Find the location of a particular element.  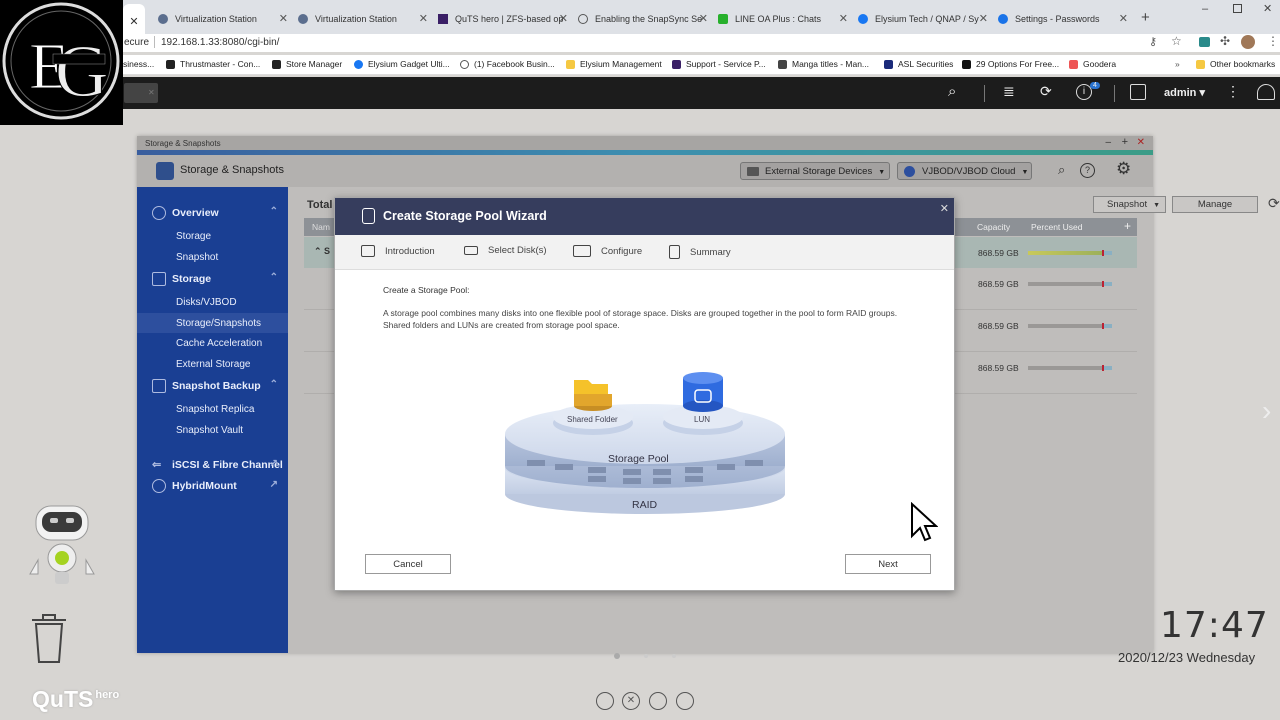

new-tab-icon: + is located at coordinates (1145, 17).